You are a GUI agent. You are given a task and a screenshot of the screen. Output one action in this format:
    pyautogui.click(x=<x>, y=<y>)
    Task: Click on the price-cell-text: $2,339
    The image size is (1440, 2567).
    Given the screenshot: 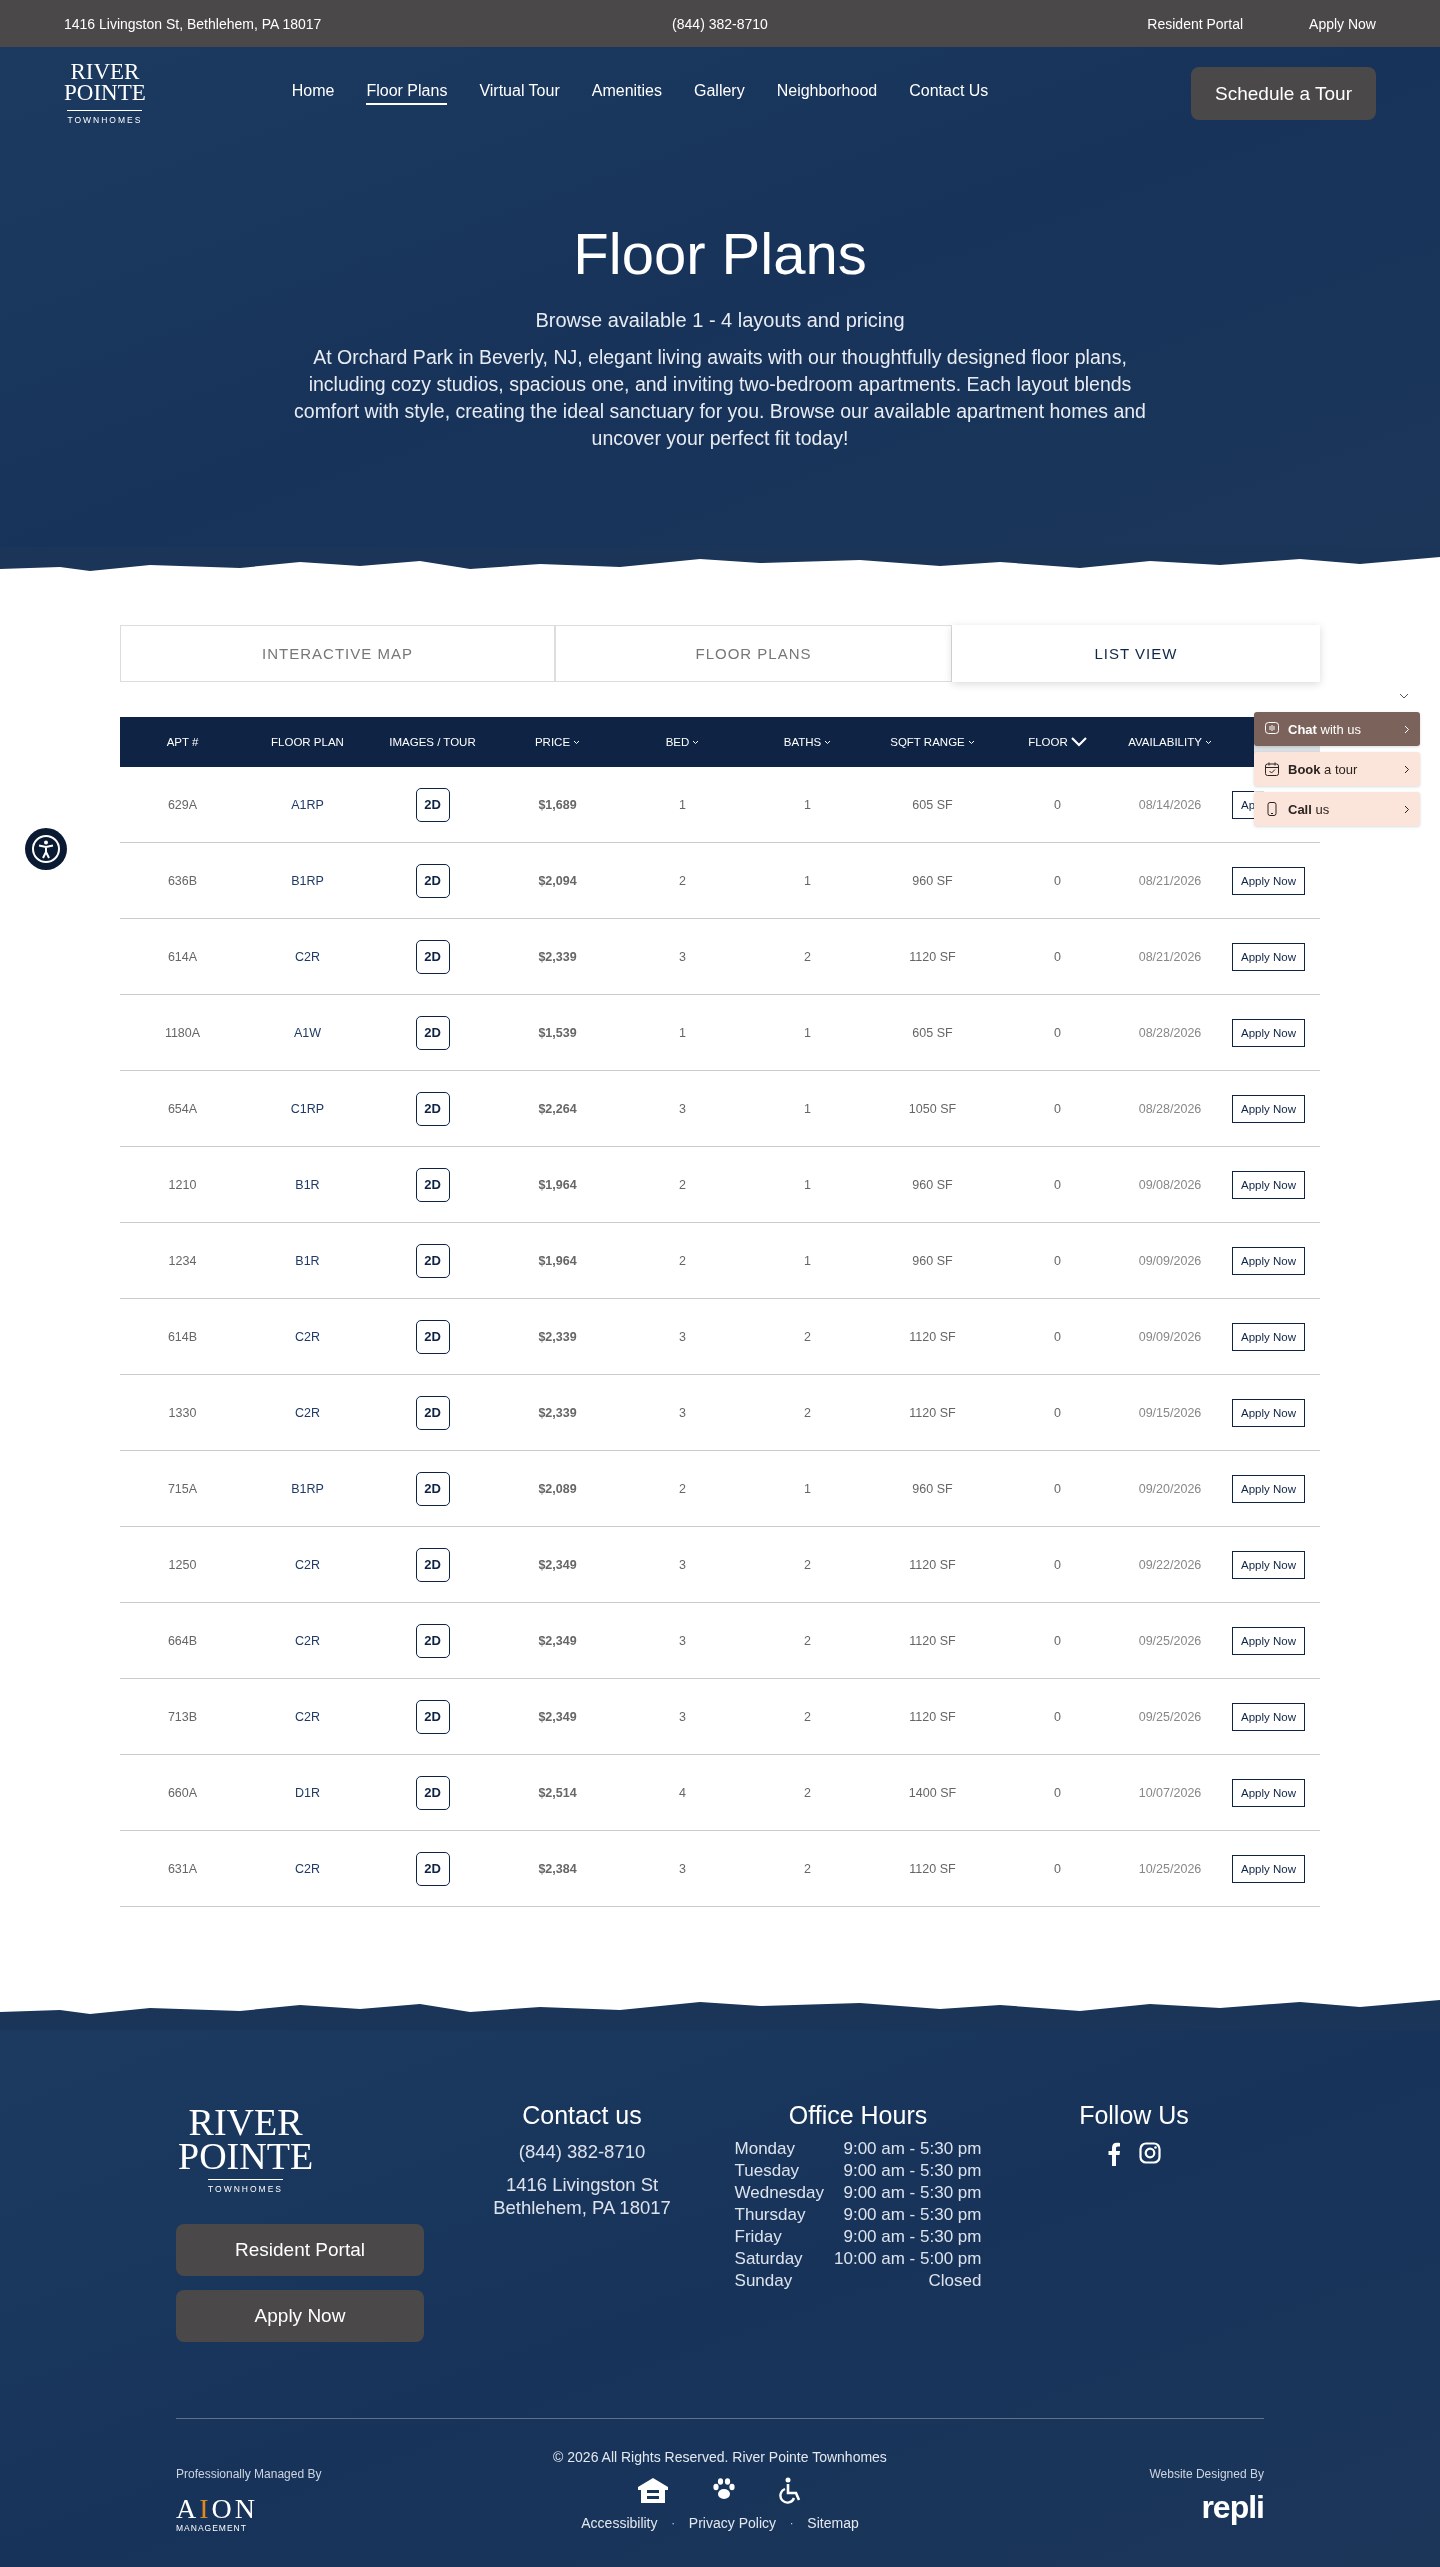 What is the action you would take?
    pyautogui.click(x=557, y=1412)
    